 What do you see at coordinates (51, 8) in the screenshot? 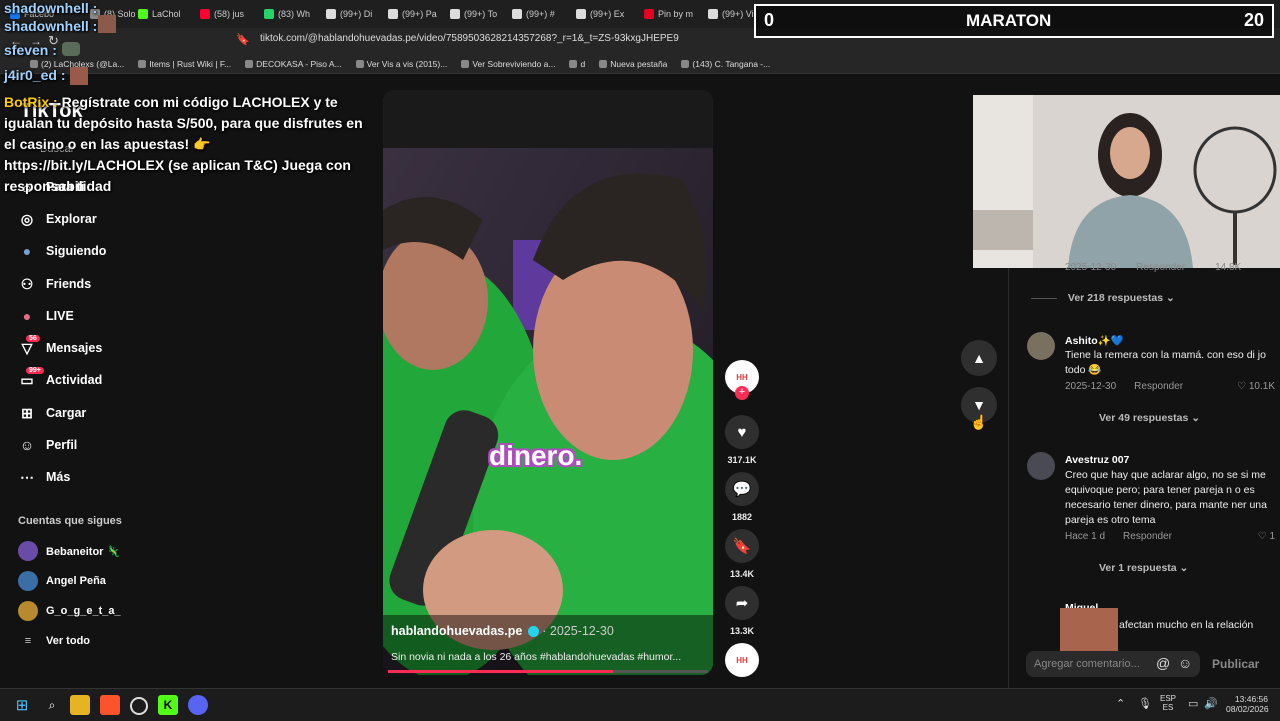
I see `chat-line: shadownhell :` at bounding box center [51, 8].